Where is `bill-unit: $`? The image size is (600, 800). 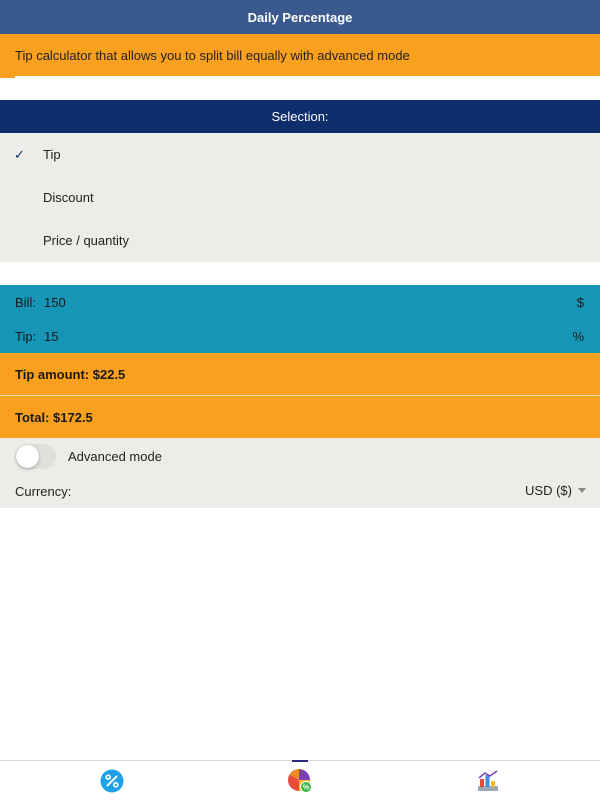
bill-unit: $ is located at coordinates (580, 302).